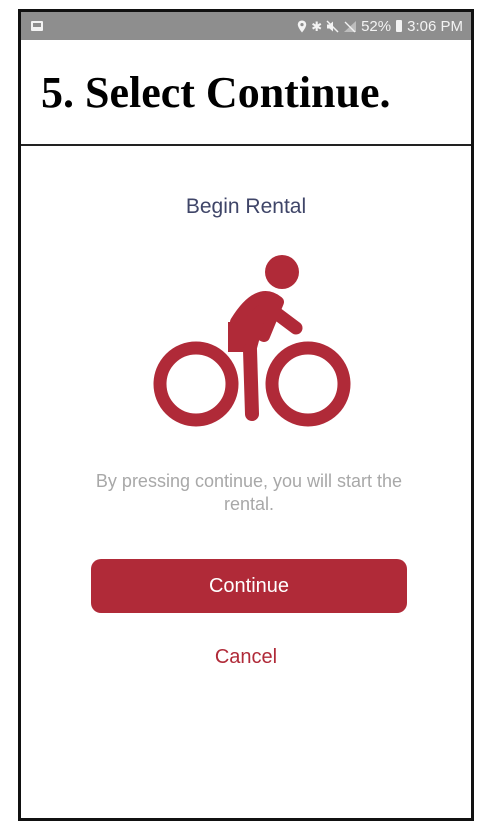 This screenshot has width=482, height=825. What do you see at coordinates (216, 92) in the screenshot?
I see `instruction-text: 5. Select Continue.` at bounding box center [216, 92].